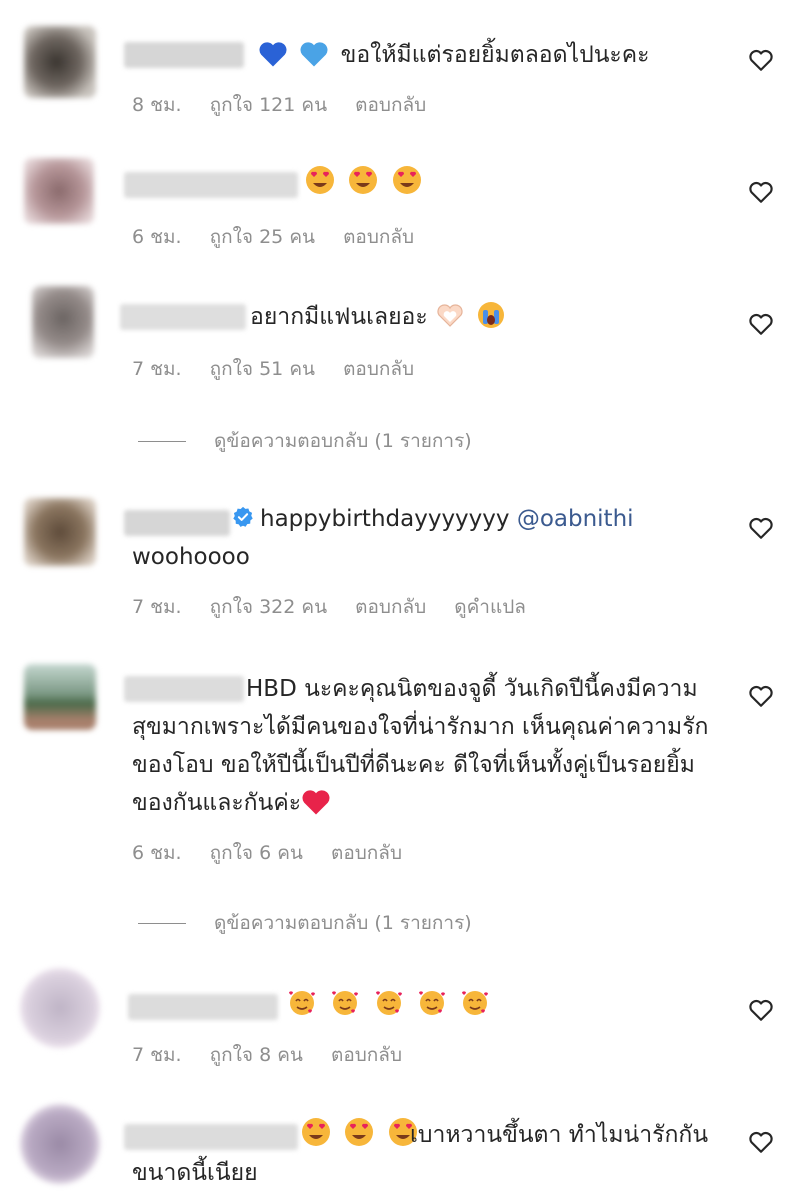  Describe the element at coordinates (340, 607) in the screenshot. I see `comment-meta: 7 ชม. ถูกใจ 322 คน ตอบกลับ ดูคำแปล` at that location.